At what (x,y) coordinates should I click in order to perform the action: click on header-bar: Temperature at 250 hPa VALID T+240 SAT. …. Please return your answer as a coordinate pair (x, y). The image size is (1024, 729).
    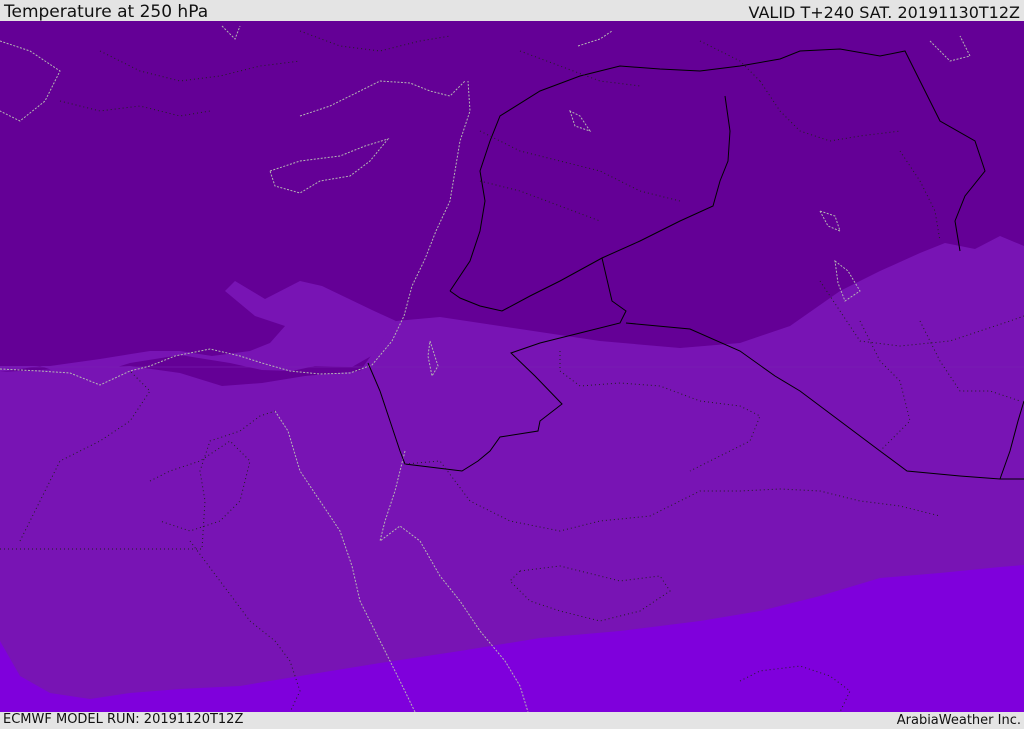
    Looking at the image, I should click on (512, 10).